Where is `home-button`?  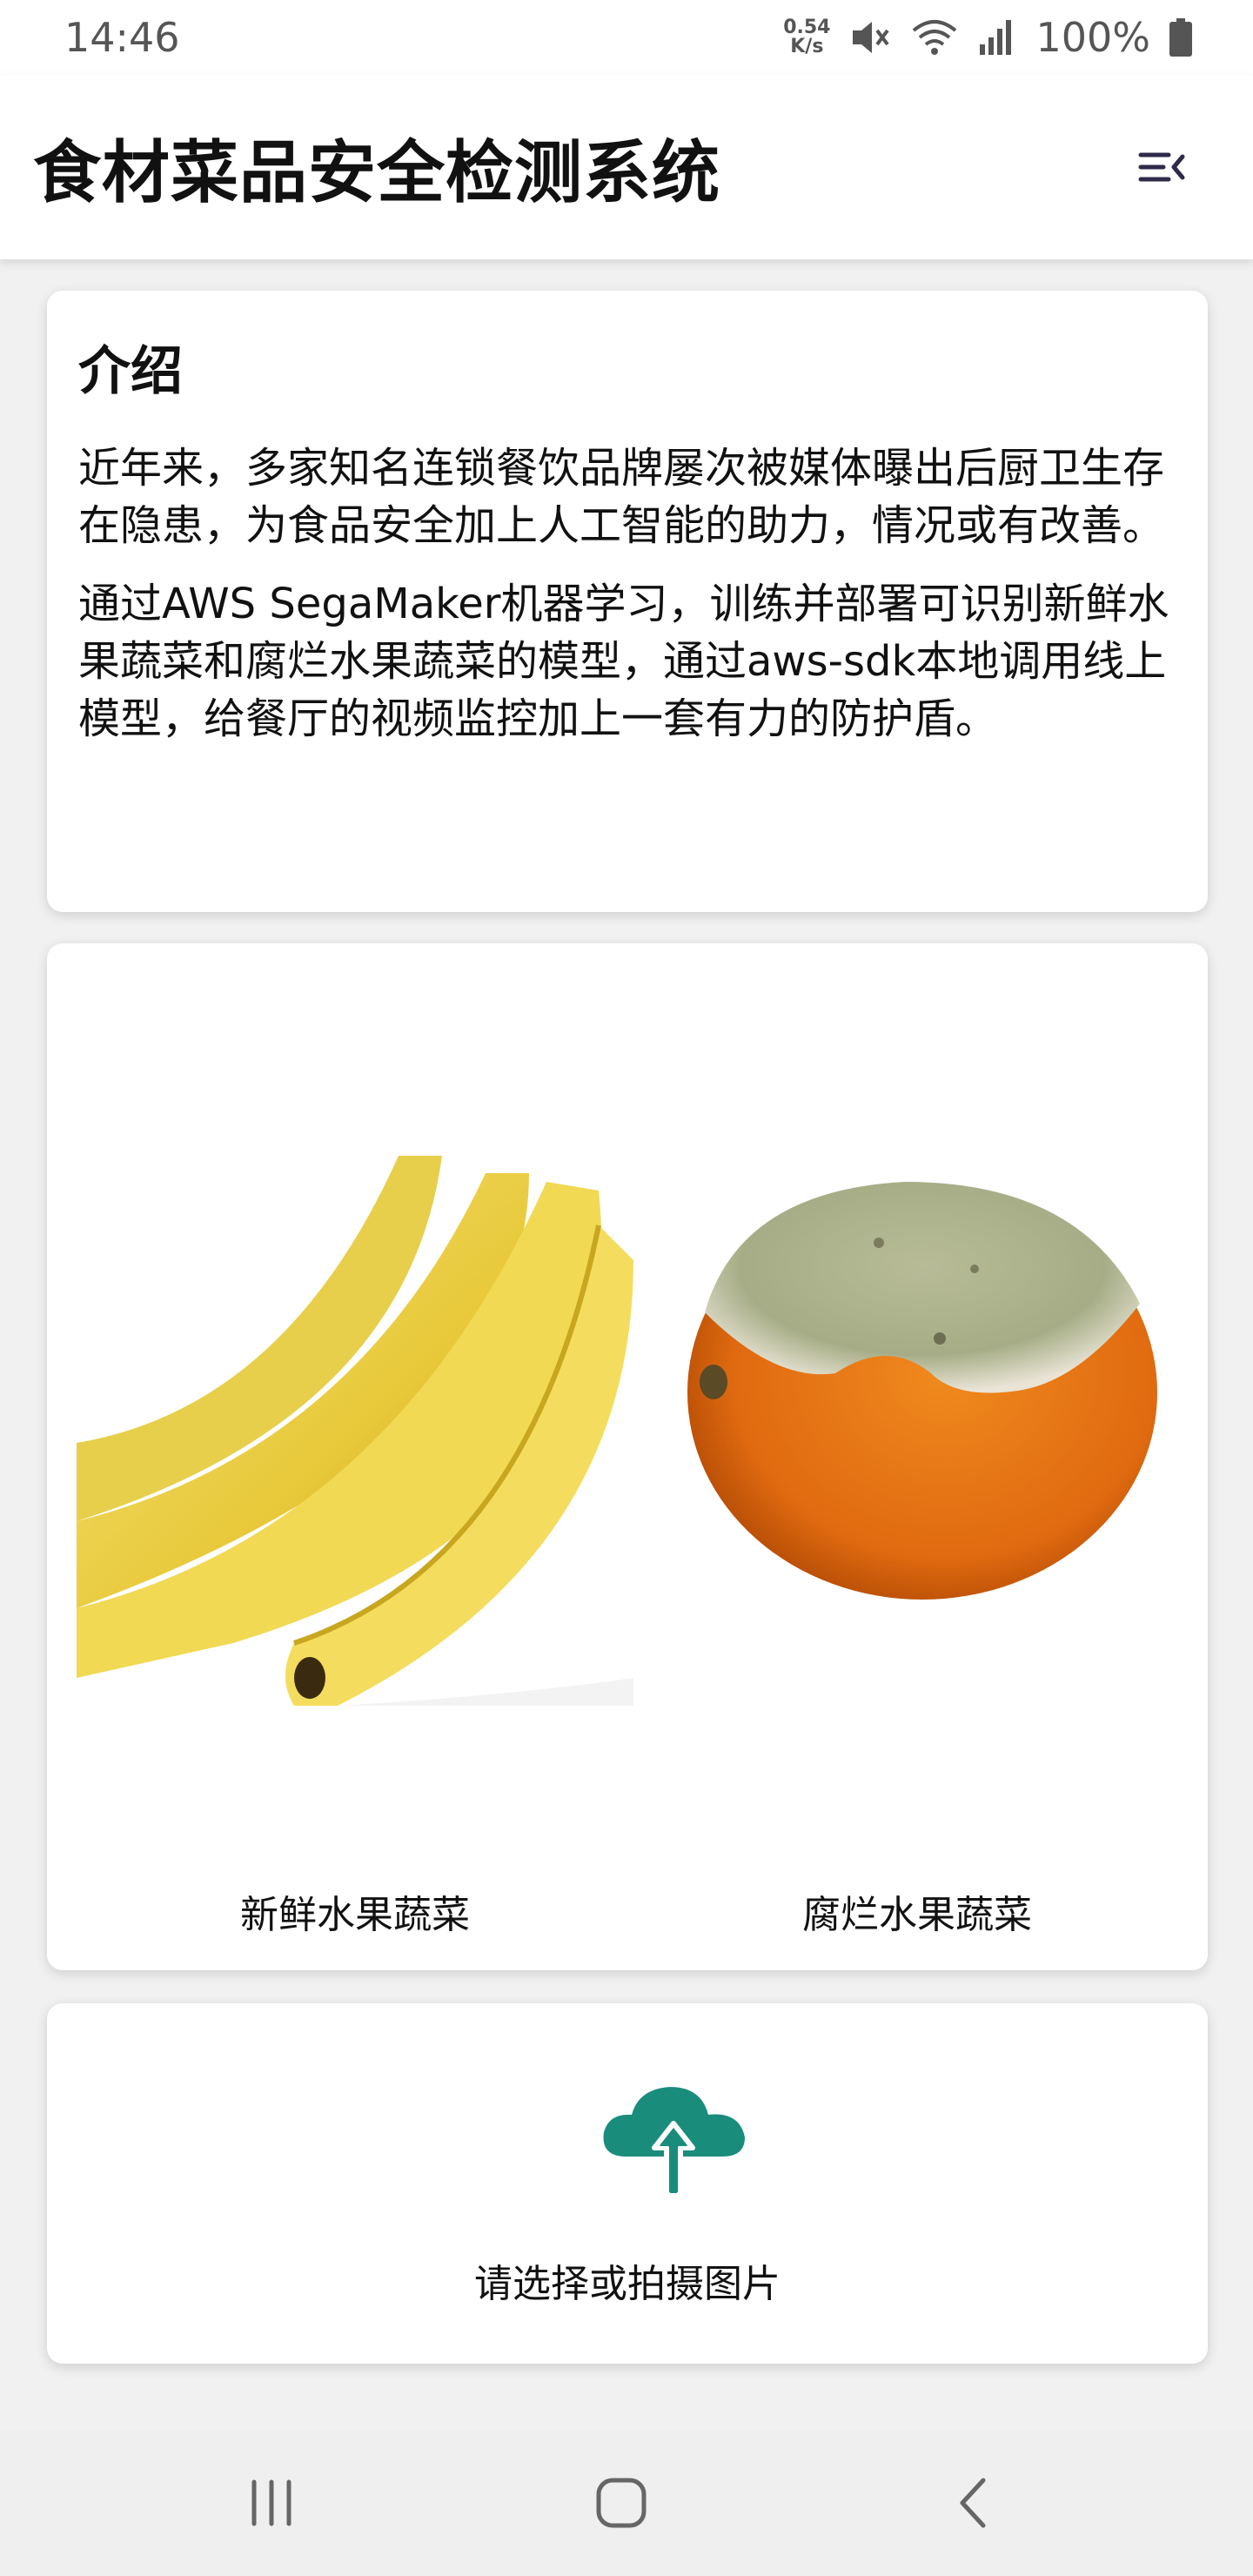 home-button is located at coordinates (621, 2503).